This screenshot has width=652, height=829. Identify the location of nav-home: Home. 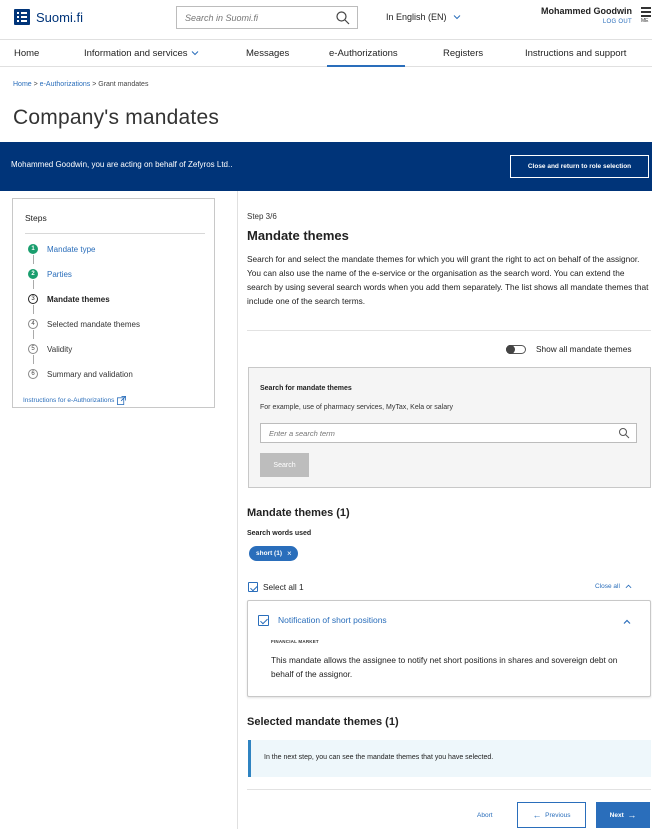
(26, 53).